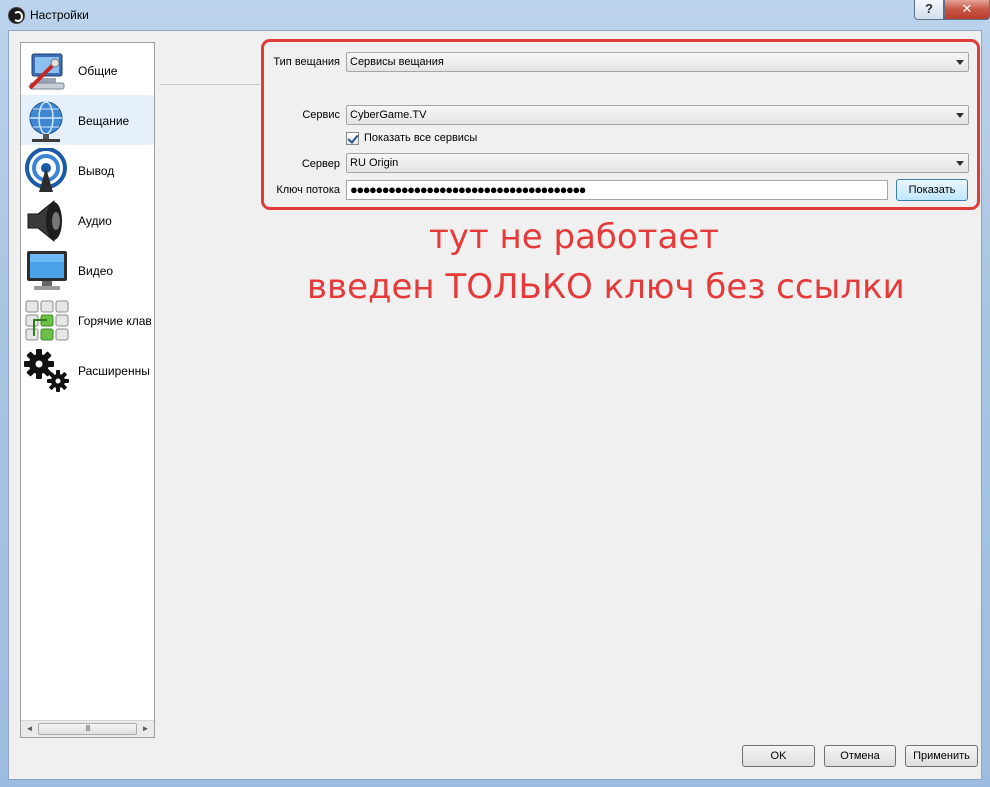  What do you see at coordinates (46, 121) in the screenshot?
I see `broadcast-globe-icon` at bounding box center [46, 121].